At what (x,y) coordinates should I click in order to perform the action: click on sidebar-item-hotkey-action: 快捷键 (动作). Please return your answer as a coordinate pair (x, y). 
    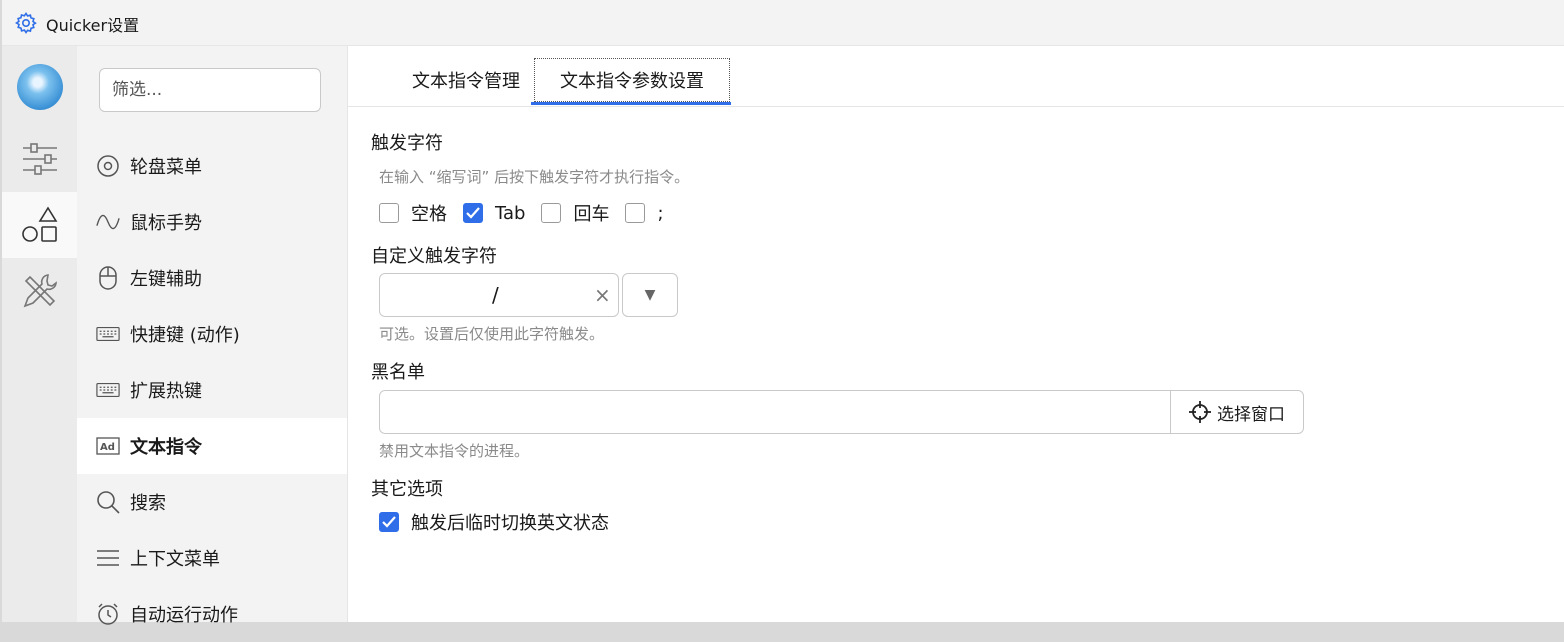
    Looking at the image, I should click on (212, 334).